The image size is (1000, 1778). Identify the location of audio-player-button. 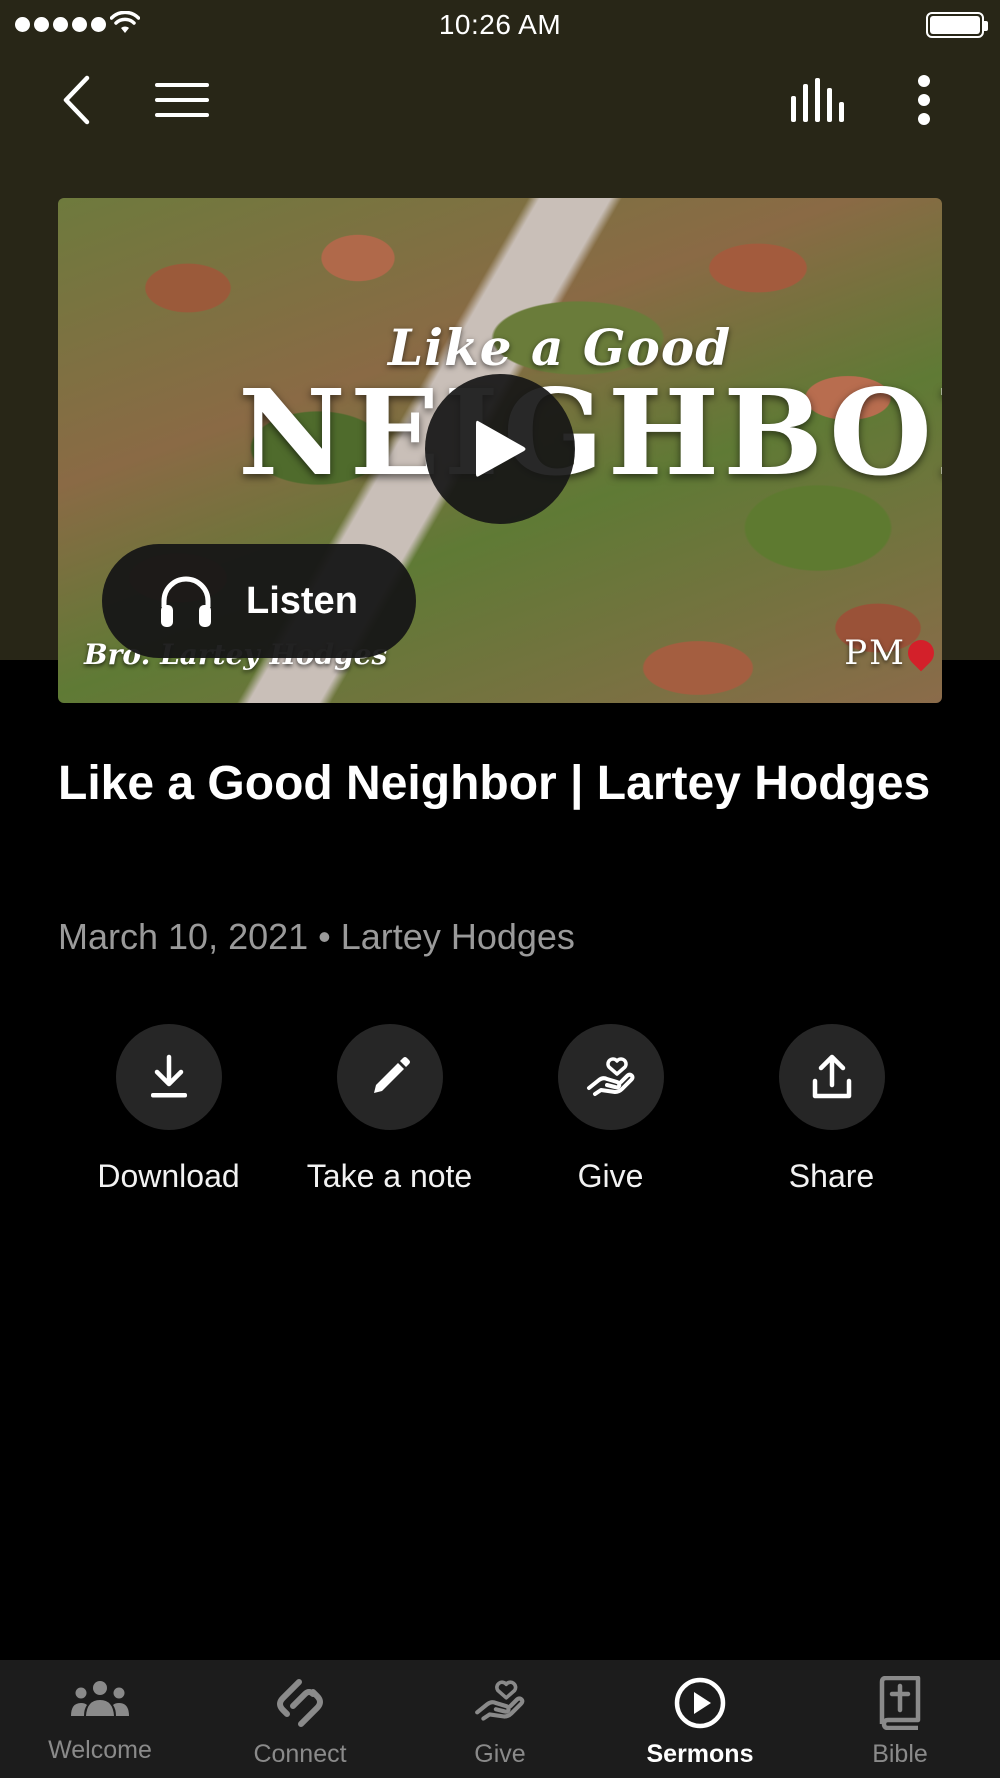
(817, 100).